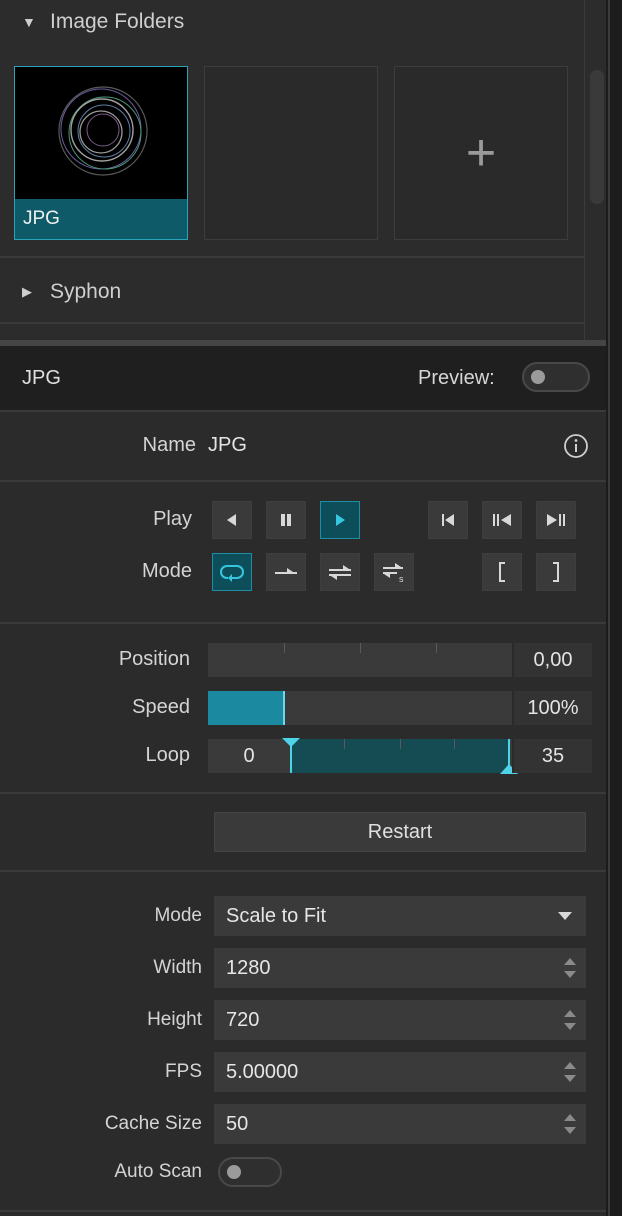  Describe the element at coordinates (291, 153) in the screenshot. I see `thumbnail-empty` at that location.